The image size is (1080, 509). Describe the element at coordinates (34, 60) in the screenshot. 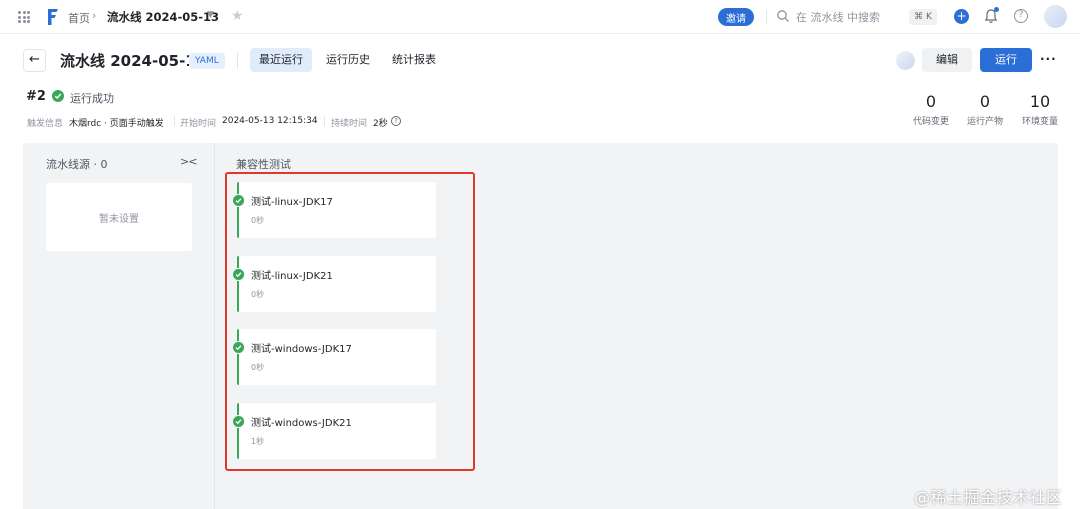

I see `back-button: ←` at that location.